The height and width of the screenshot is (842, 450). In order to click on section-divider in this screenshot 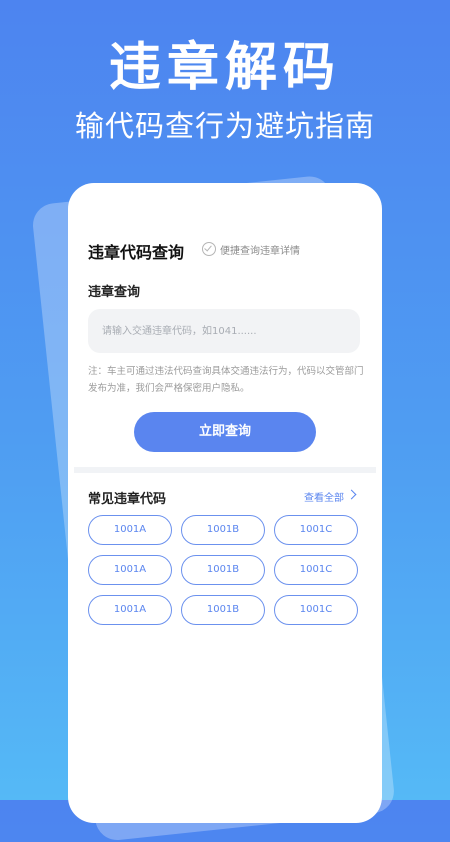, I will do `click(225, 470)`.